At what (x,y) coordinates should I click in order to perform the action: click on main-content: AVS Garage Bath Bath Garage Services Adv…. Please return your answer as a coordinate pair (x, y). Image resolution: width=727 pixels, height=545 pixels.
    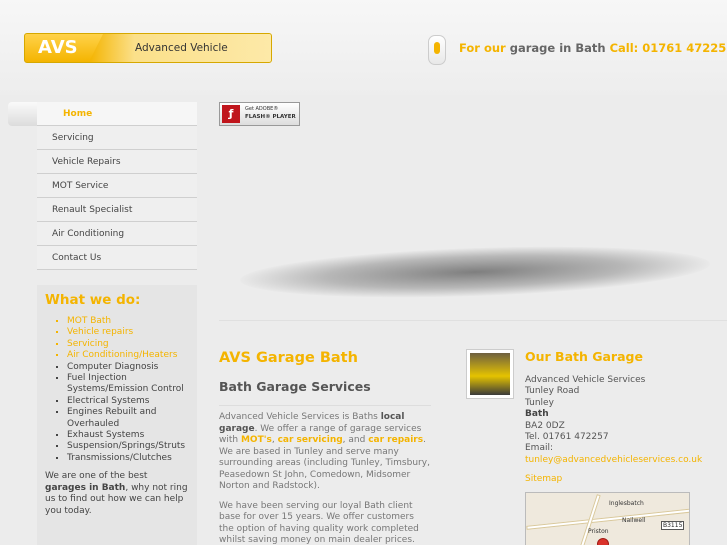
    Looking at the image, I should click on (325, 447).